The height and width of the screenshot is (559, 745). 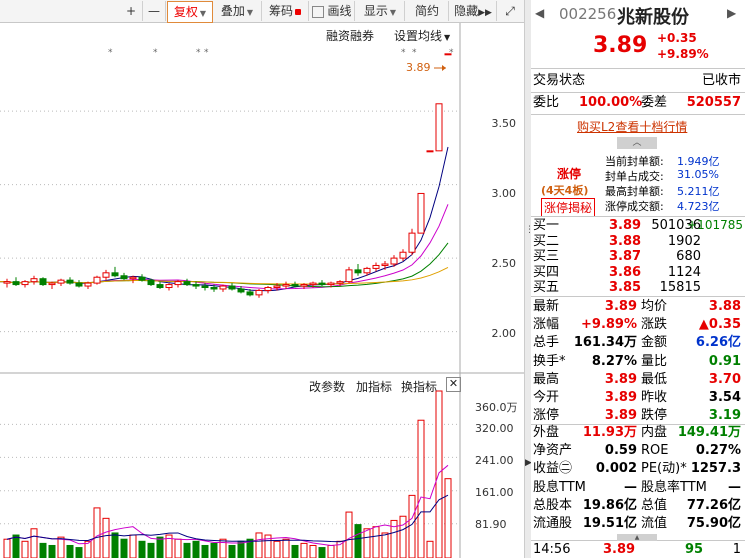 What do you see at coordinates (418, 67) in the screenshot?
I see `latest-price-marker: 3.89` at bounding box center [418, 67].